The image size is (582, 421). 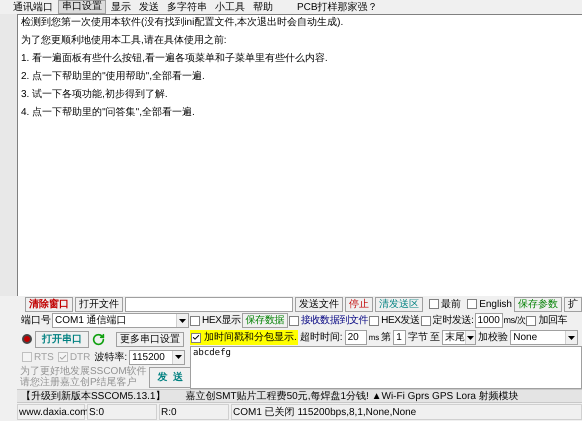 I want to click on log-line: 3. 试一下各项功能,初步得到了解., so click(x=95, y=94).